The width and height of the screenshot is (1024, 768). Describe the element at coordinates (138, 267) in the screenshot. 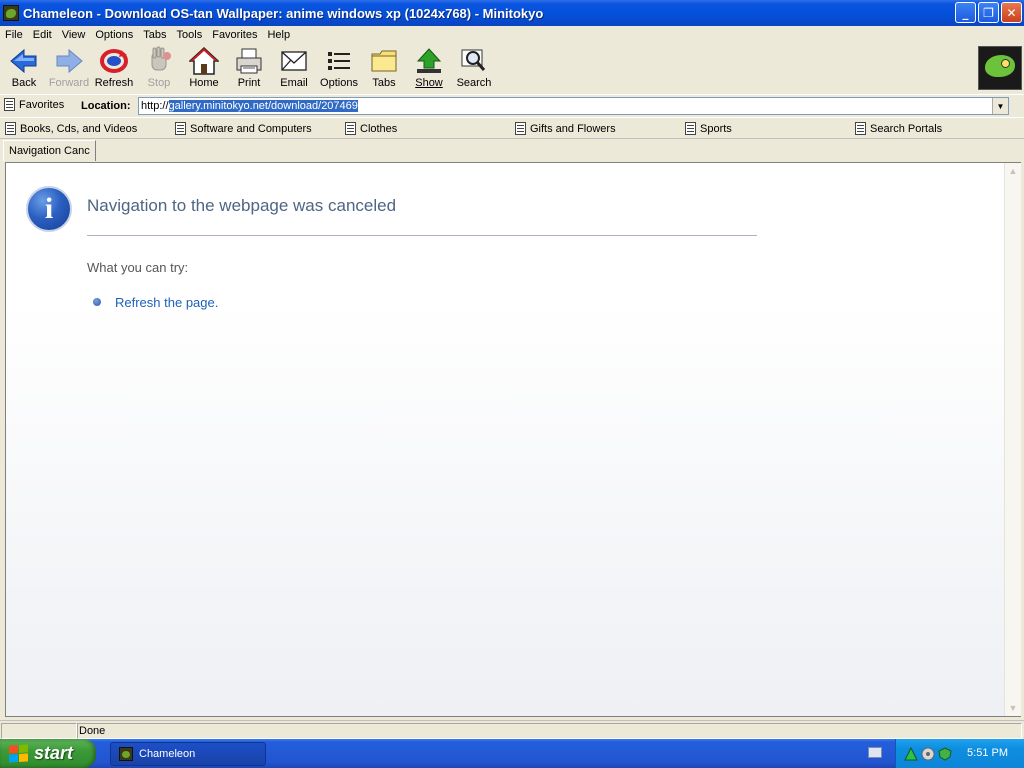

I see `try-label: What you can try:` at that location.